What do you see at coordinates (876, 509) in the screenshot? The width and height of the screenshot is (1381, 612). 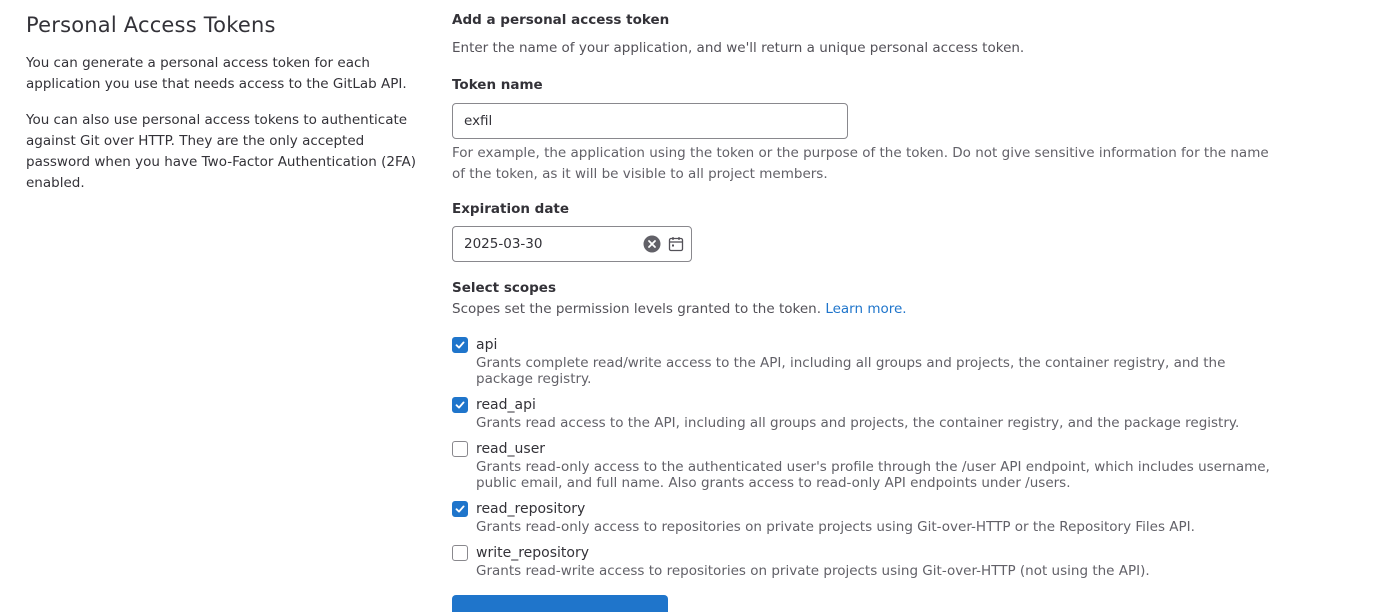 I see `scope-name: read_repository` at bounding box center [876, 509].